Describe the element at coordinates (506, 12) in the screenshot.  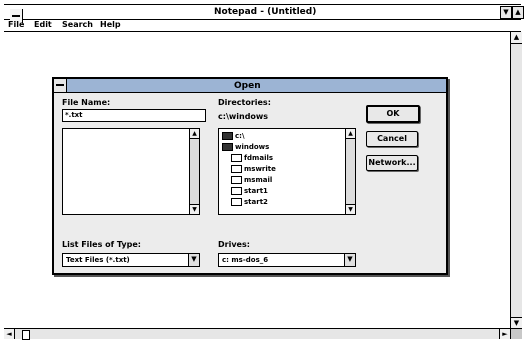
I see `minimize-button: ▼` at that location.